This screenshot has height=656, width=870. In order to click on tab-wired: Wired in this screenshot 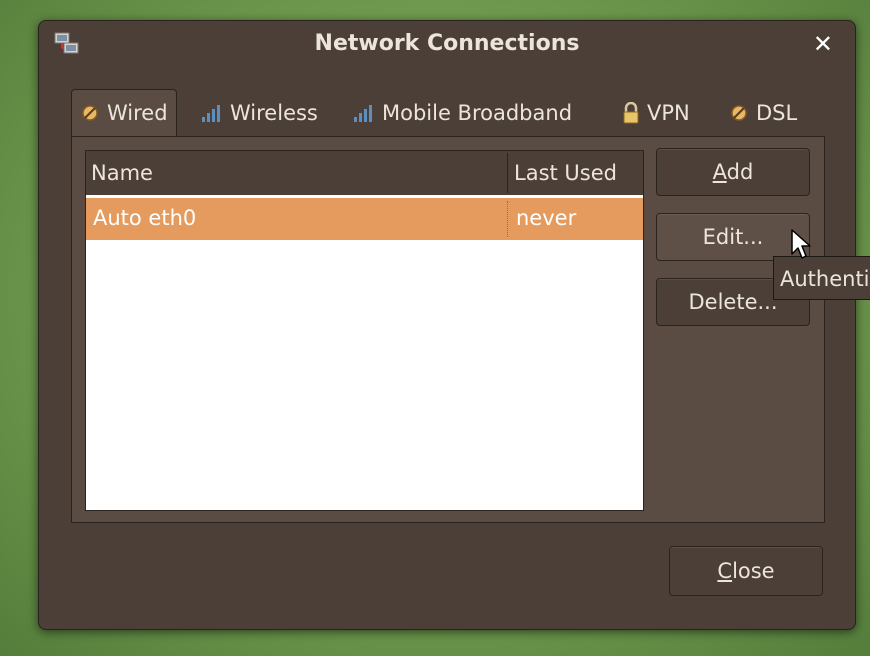, I will do `click(124, 112)`.